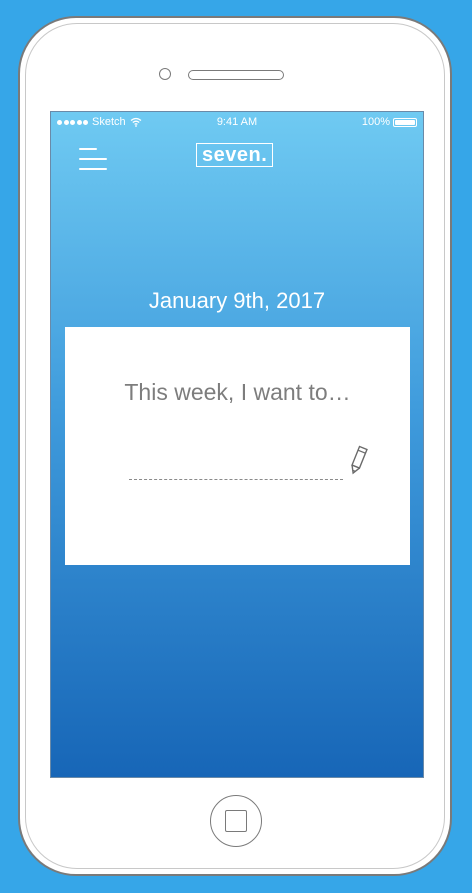  I want to click on status-bar: Sketch 9:41 AM 100%, so click(237, 122).